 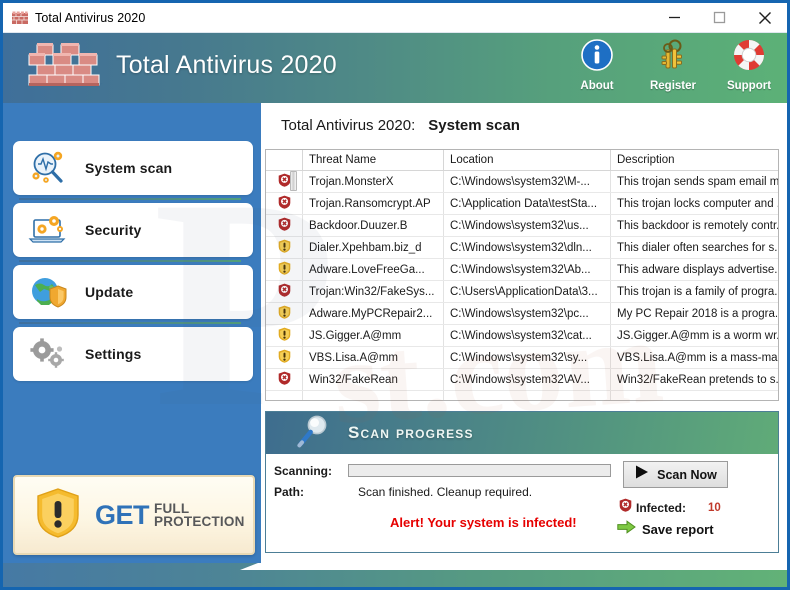 What do you see at coordinates (62, 71) in the screenshot?
I see `brick-wall-logo` at bounding box center [62, 71].